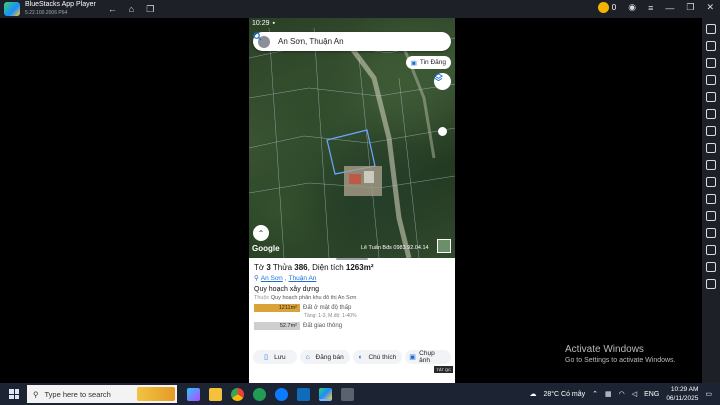 The width and height of the screenshot is (720, 405). What do you see at coordinates (266, 357) in the screenshot?
I see `bookmark-icon: ▯` at bounding box center [266, 357].